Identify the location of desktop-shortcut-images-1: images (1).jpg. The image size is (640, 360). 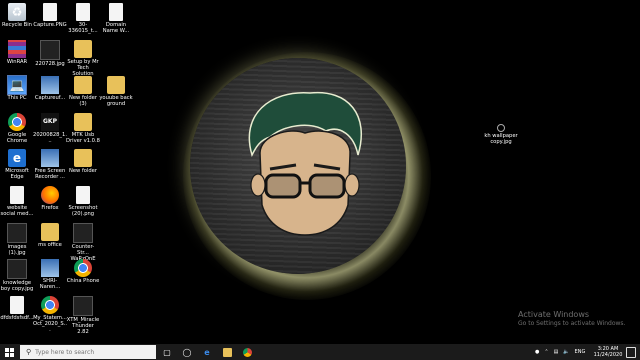
(17, 239).